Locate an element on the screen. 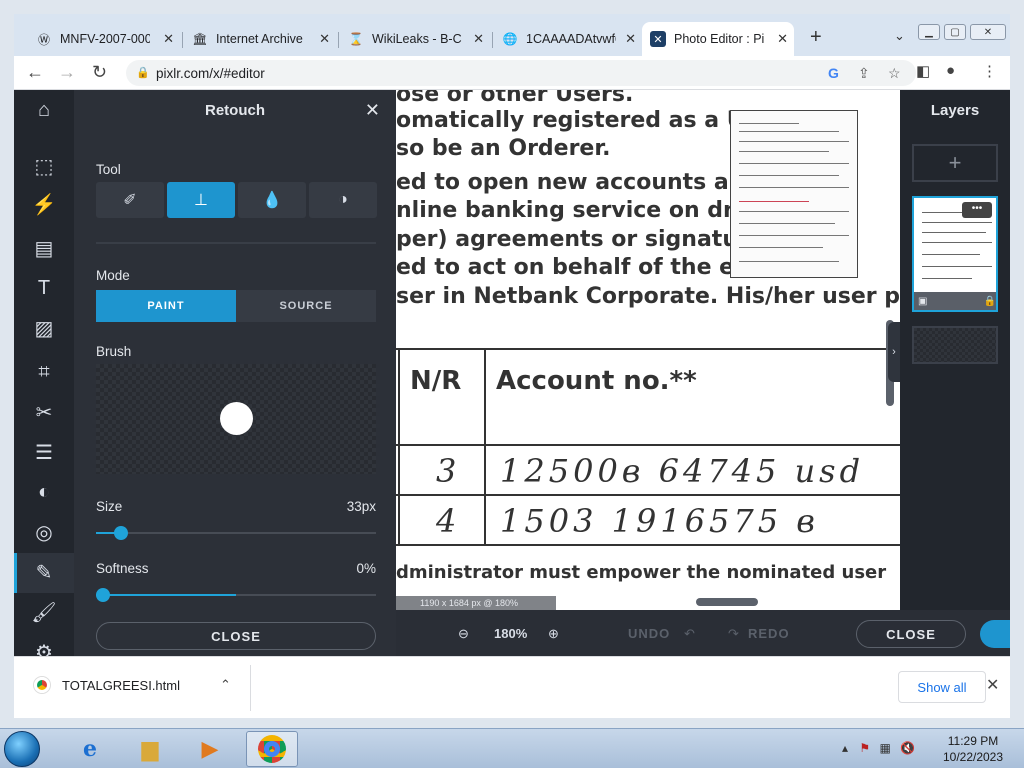 The width and height of the screenshot is (1024, 768). table-border is located at coordinates (648, 445).